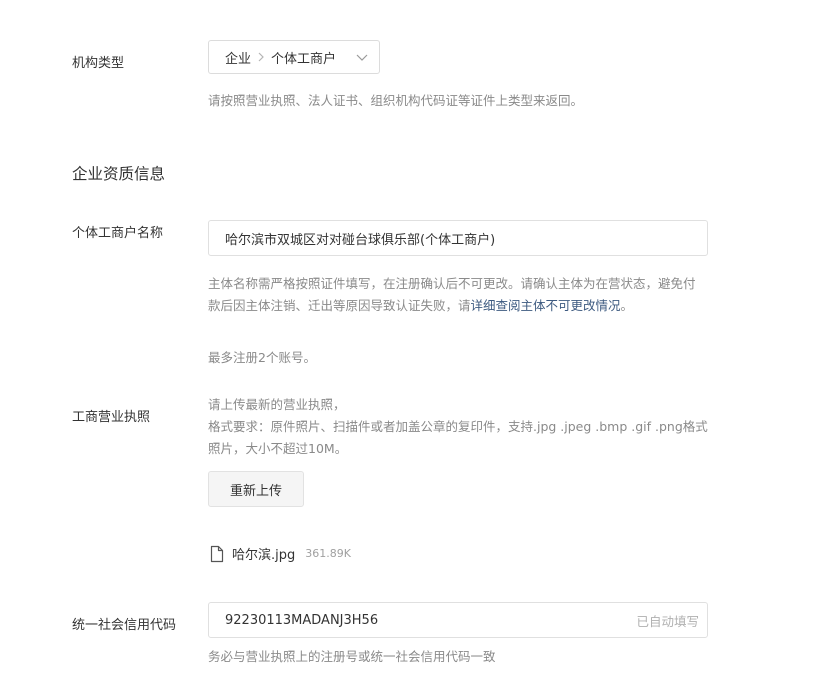 The image size is (839, 677). Describe the element at coordinates (118, 233) in the screenshot. I see `business-name-label: 个体工商户名称` at that location.